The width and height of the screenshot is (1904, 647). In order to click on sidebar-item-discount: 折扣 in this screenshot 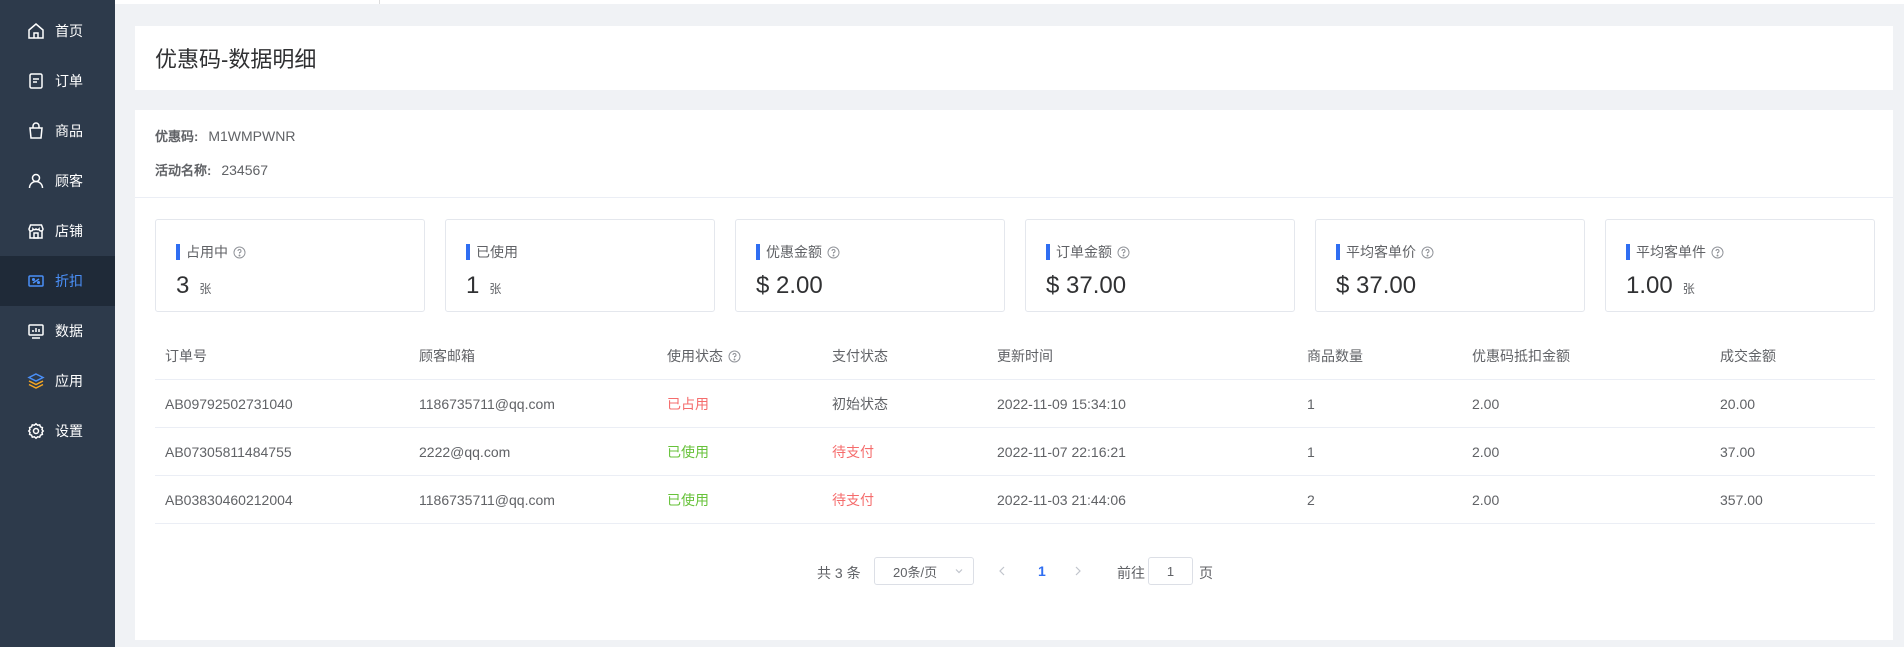, I will do `click(57, 281)`.